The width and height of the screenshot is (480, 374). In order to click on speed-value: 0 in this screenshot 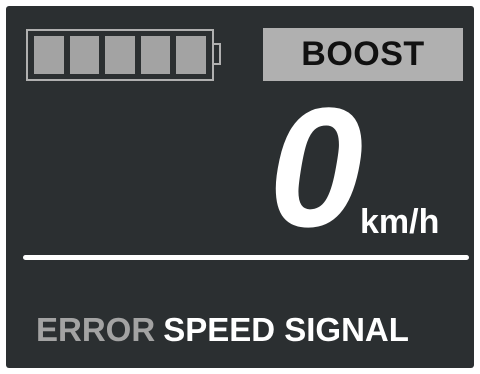, I will do `click(316, 168)`.